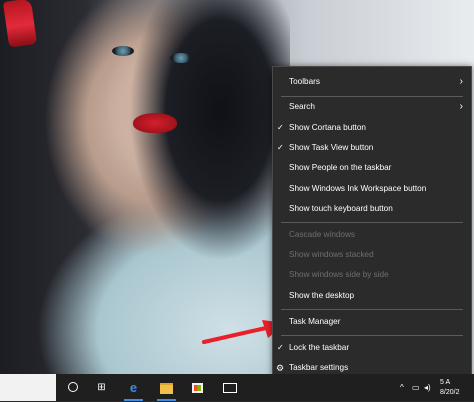 The image size is (474, 402). What do you see at coordinates (339, 274) in the screenshot?
I see `menu-item-label: Show windows side by side` at bounding box center [339, 274].